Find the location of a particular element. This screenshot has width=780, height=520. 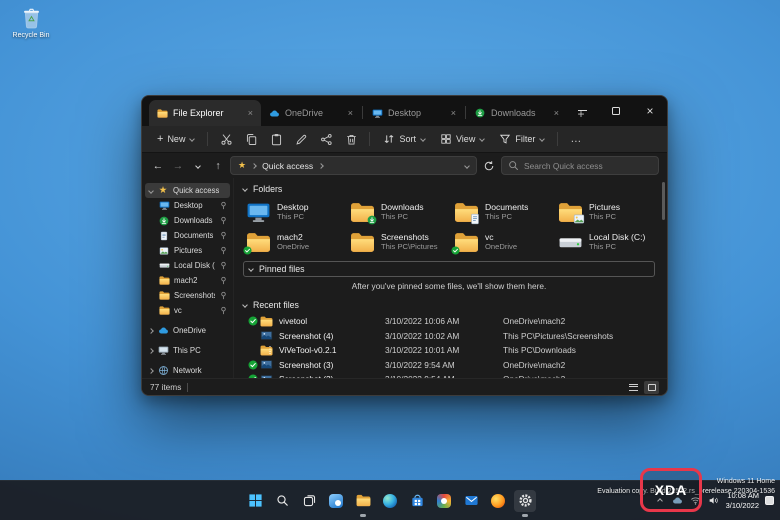

edge-icon is located at coordinates (390, 500).